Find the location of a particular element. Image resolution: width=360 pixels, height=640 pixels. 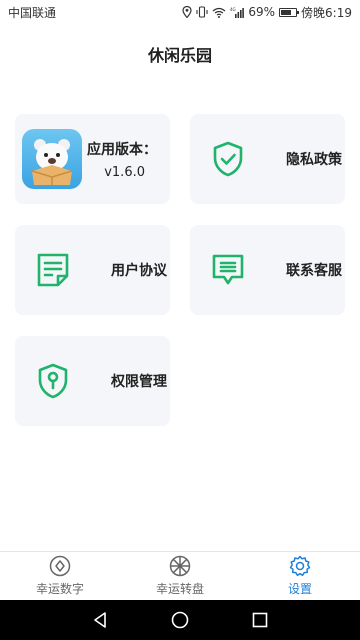

message-icon is located at coordinates (228, 270).